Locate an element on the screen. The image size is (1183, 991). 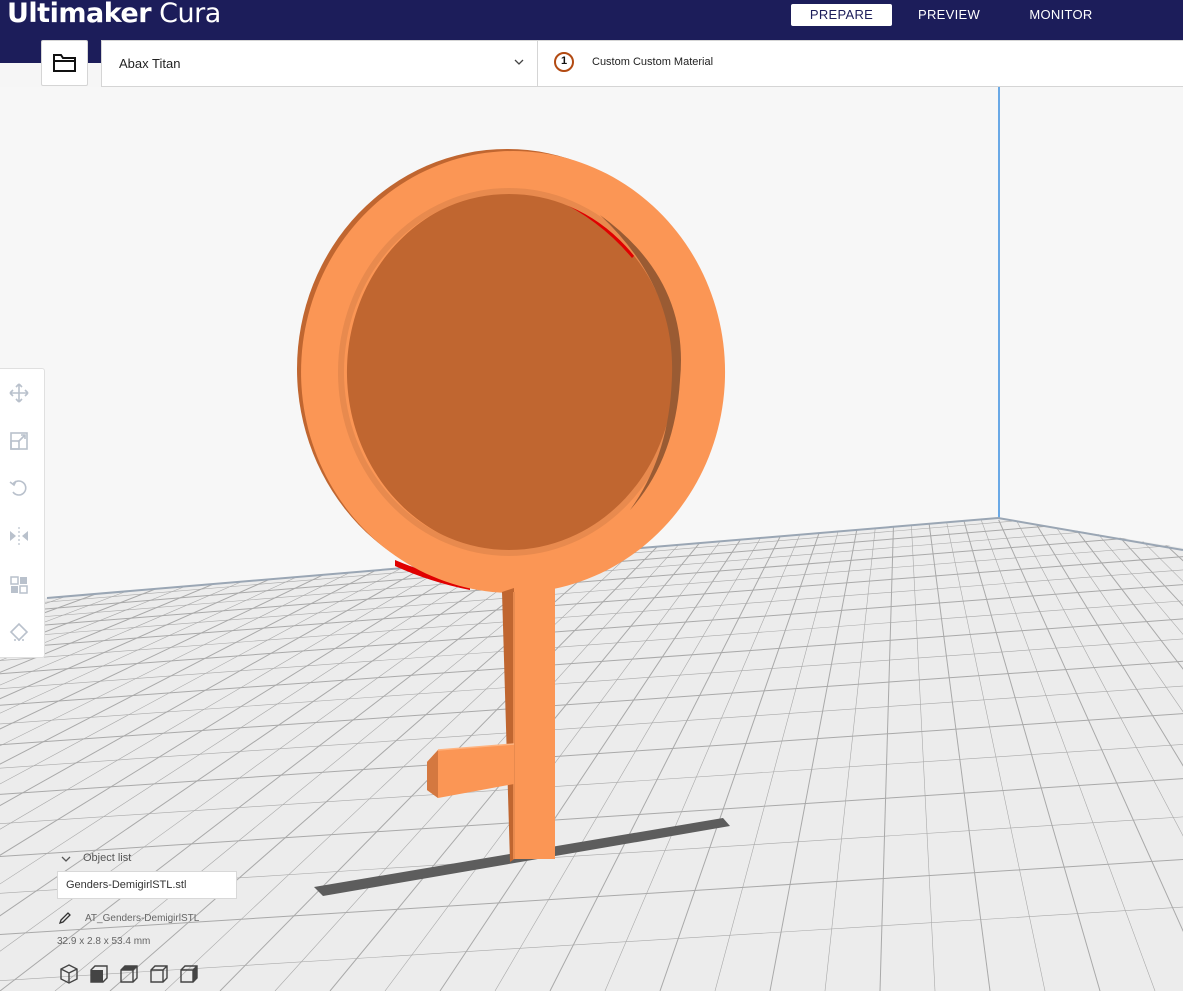
extruder-number: 1 is located at coordinates (564, 61).